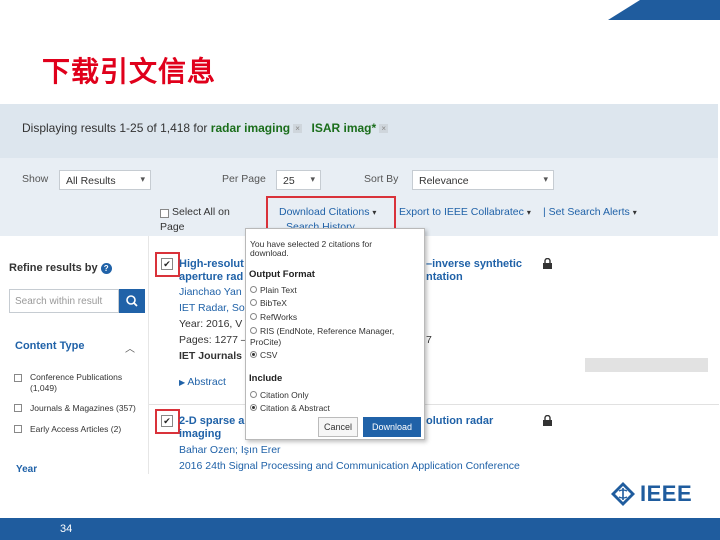  I want to click on result-2-title-line2: imaging, so click(200, 434).